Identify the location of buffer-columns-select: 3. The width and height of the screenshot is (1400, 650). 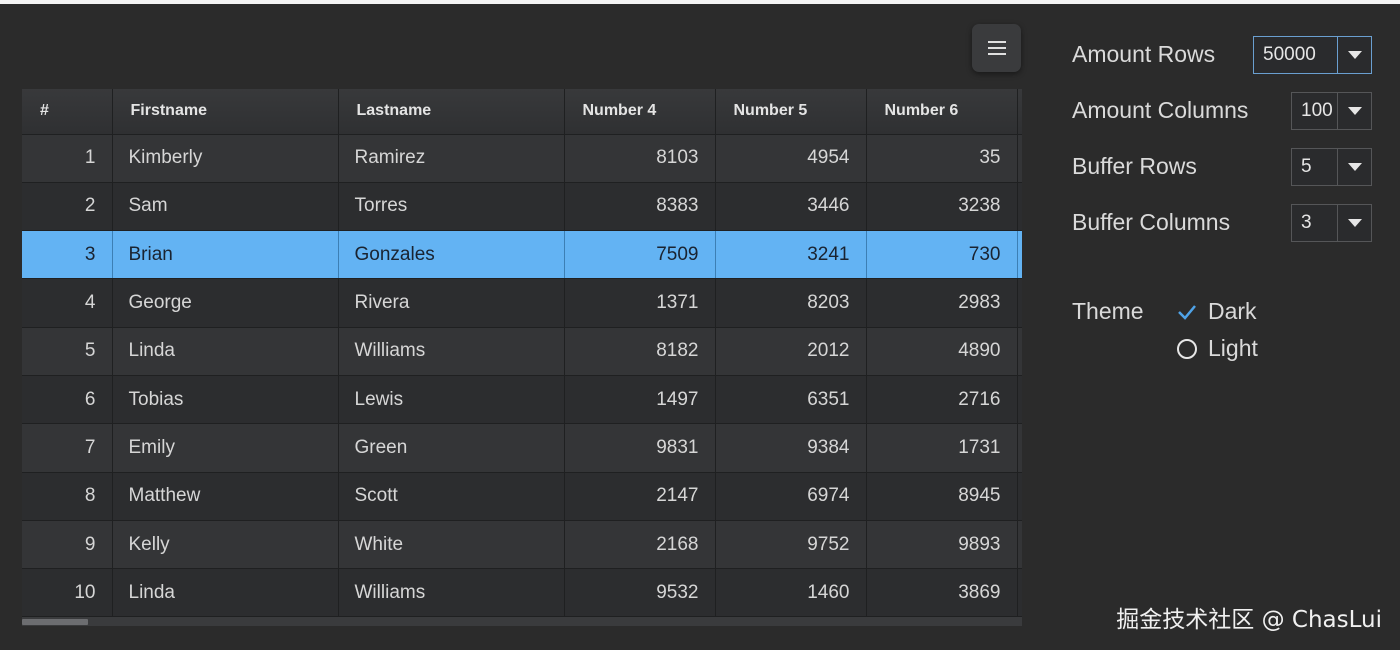
(1331, 223).